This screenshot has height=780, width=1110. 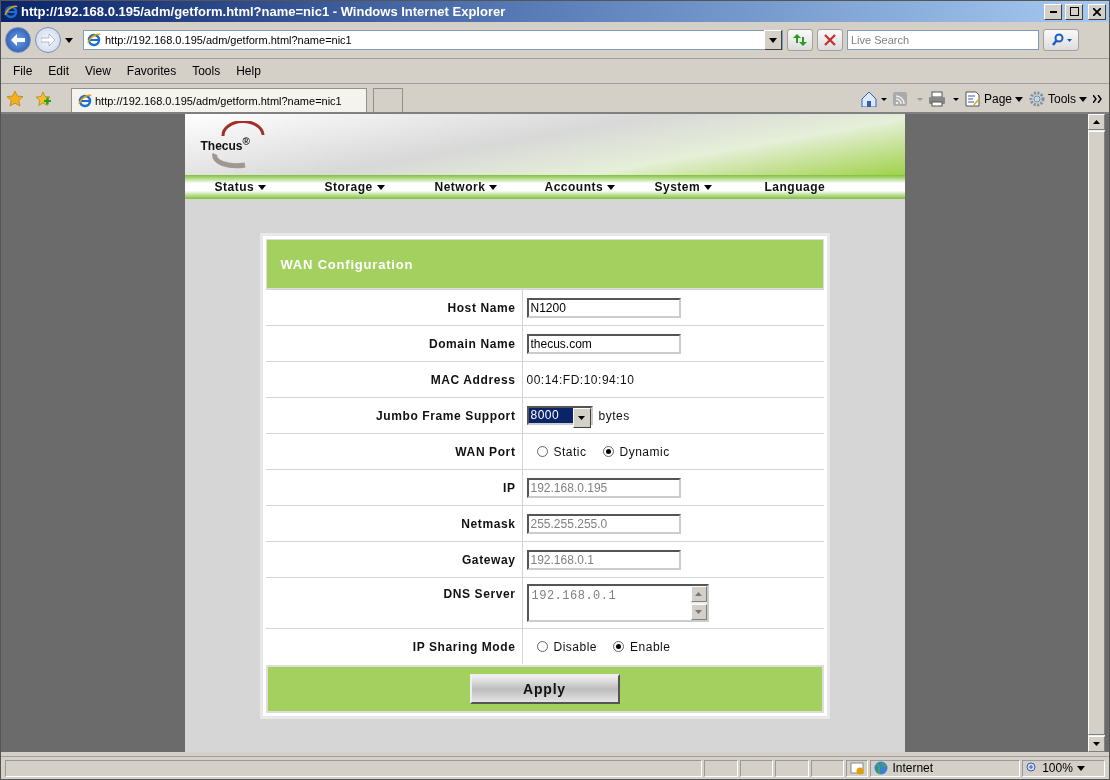 I want to click on print-button, so click(x=943, y=99).